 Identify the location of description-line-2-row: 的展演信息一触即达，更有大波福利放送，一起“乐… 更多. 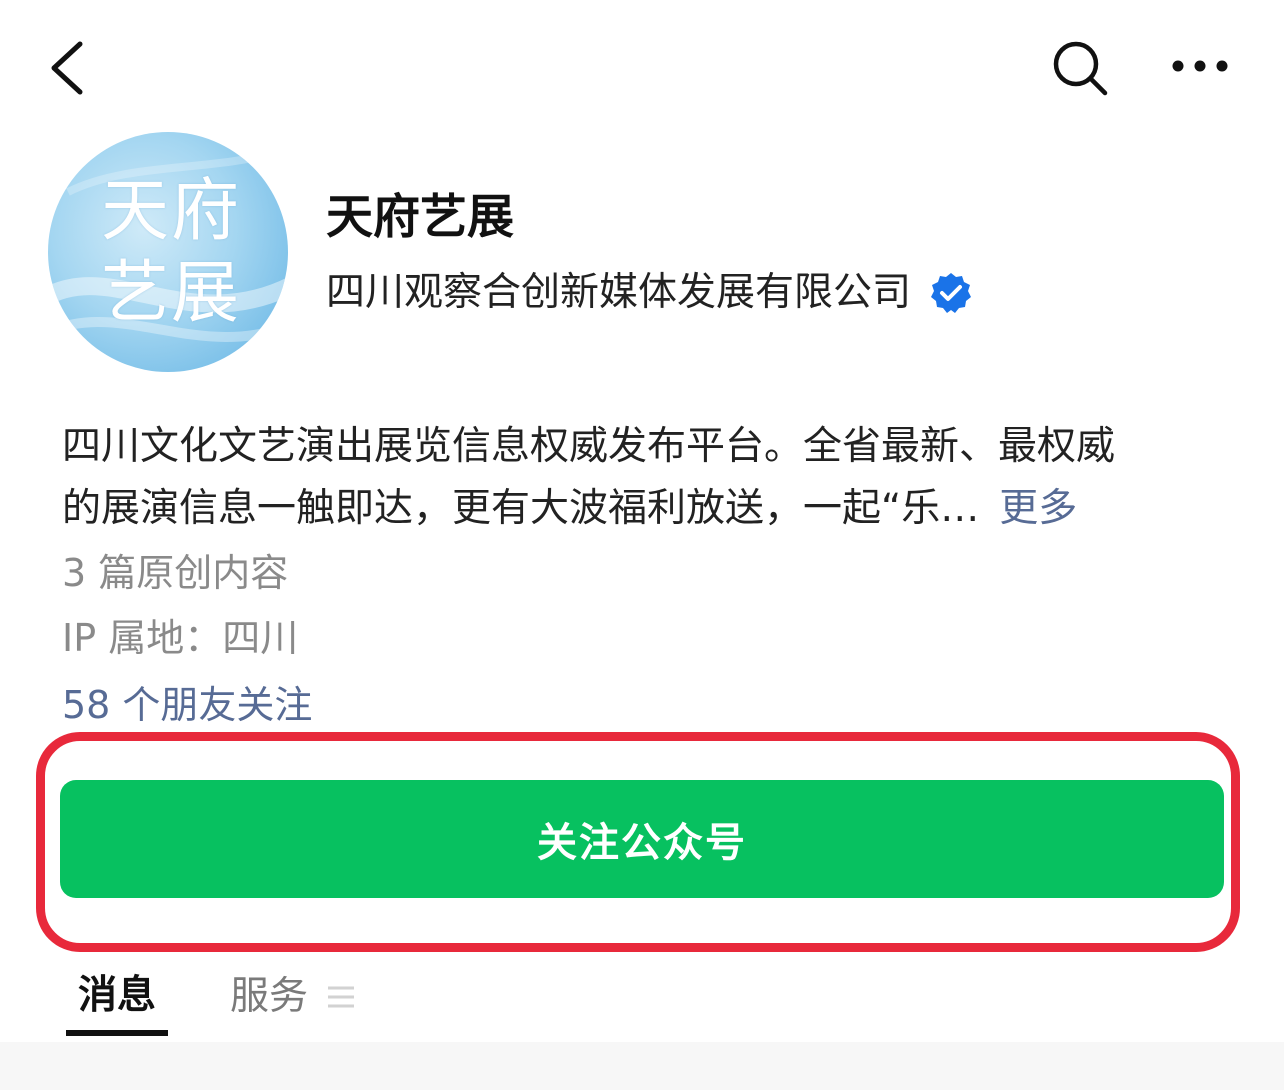
(644, 509).